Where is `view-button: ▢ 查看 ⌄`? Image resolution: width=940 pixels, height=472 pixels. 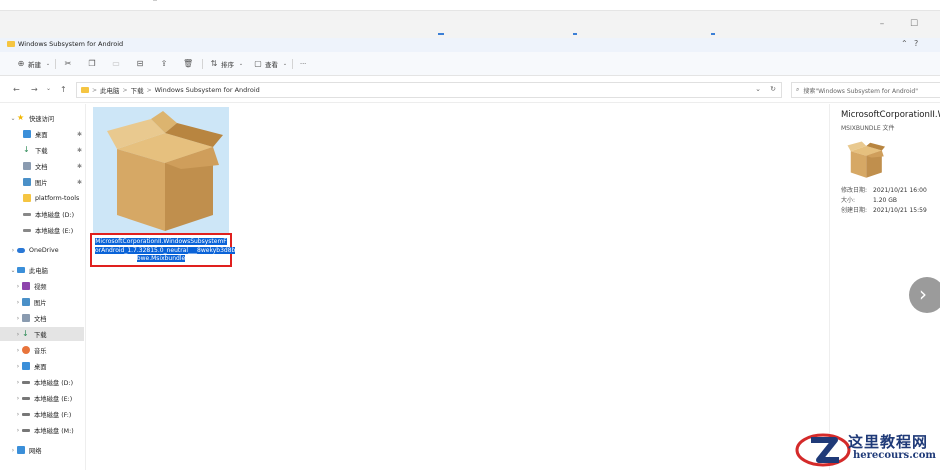
view-button: ▢ 查看 ⌄ is located at coordinates (271, 64).